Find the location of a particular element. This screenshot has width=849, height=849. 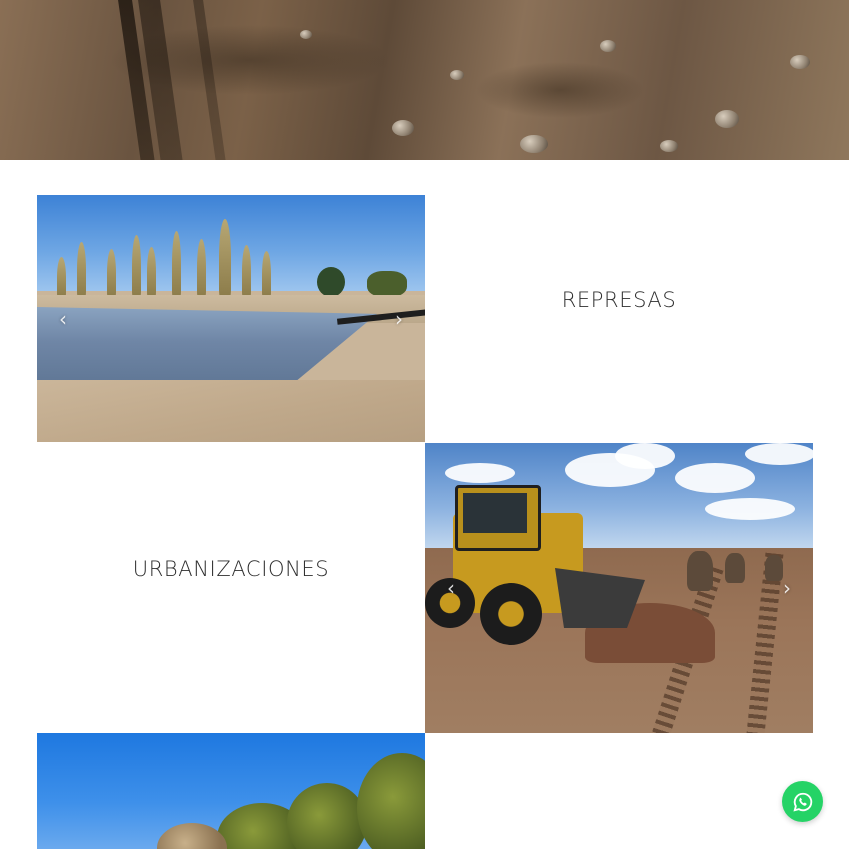

service-title-represas: REPRESAS is located at coordinates (619, 300).